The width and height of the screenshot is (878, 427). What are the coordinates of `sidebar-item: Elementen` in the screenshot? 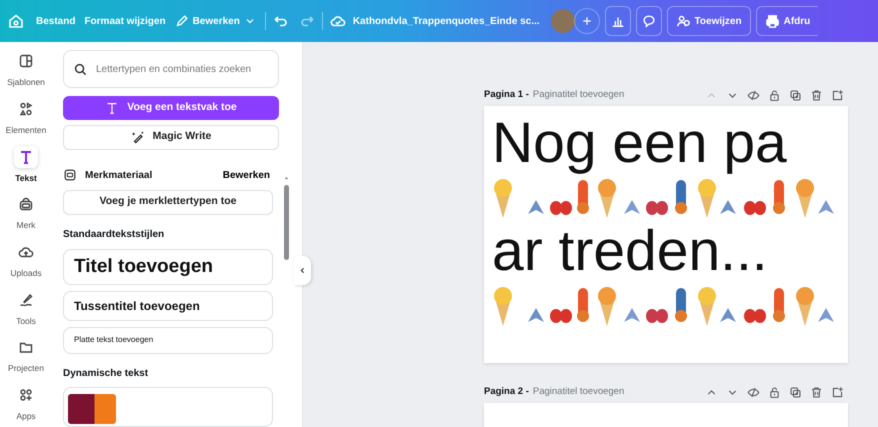 It's located at (26, 118).